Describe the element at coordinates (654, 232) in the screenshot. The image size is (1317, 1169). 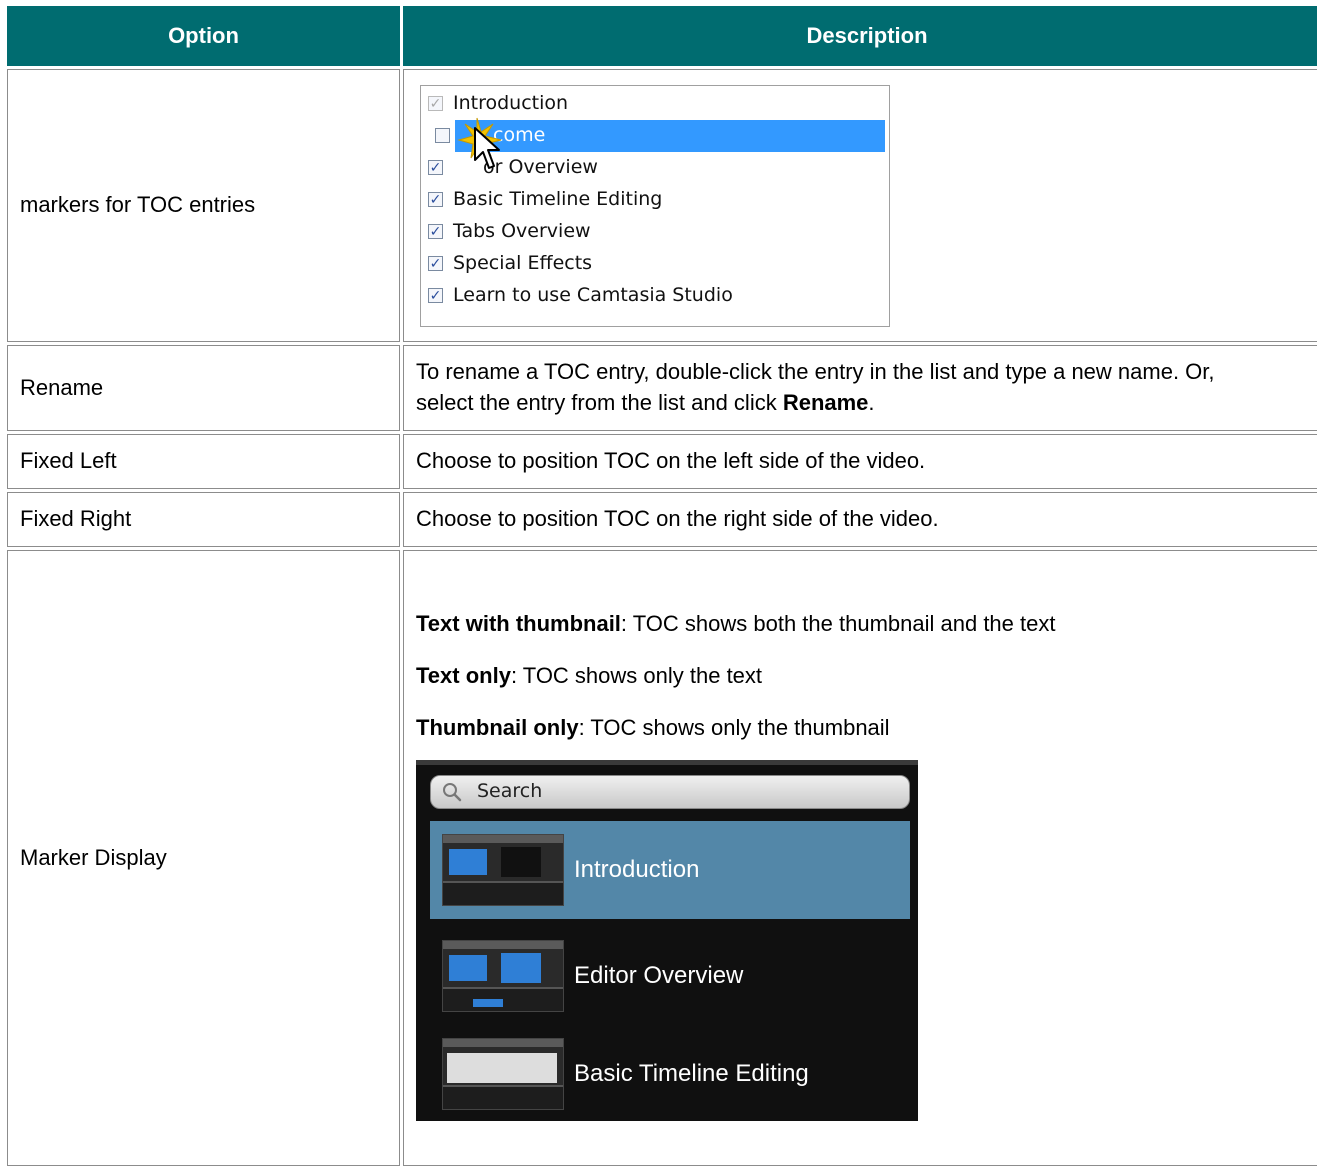
I see `toc-list-item: ✓ Tabs Overview` at that location.